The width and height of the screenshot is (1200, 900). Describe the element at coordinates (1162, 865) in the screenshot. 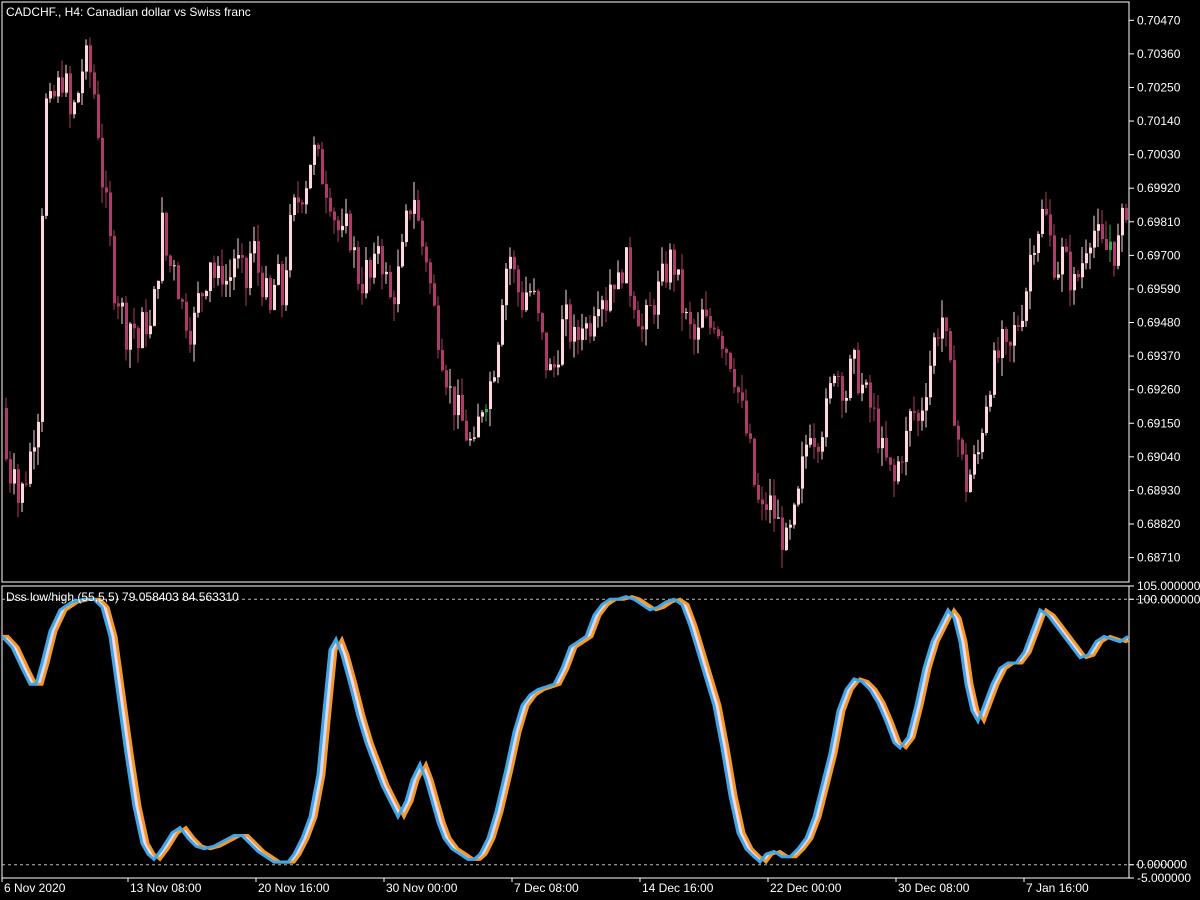

I see `indicator-tick-label: 0.000000` at that location.